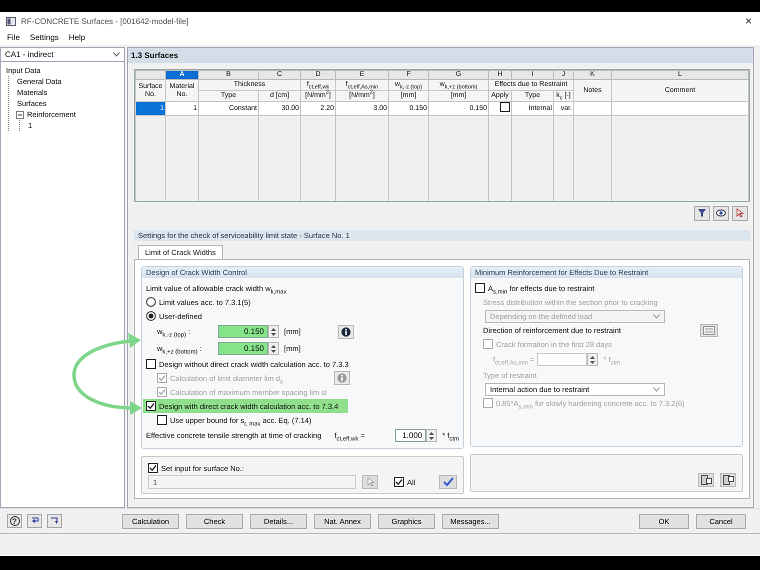  I want to click on menu-item: Help, so click(77, 37).